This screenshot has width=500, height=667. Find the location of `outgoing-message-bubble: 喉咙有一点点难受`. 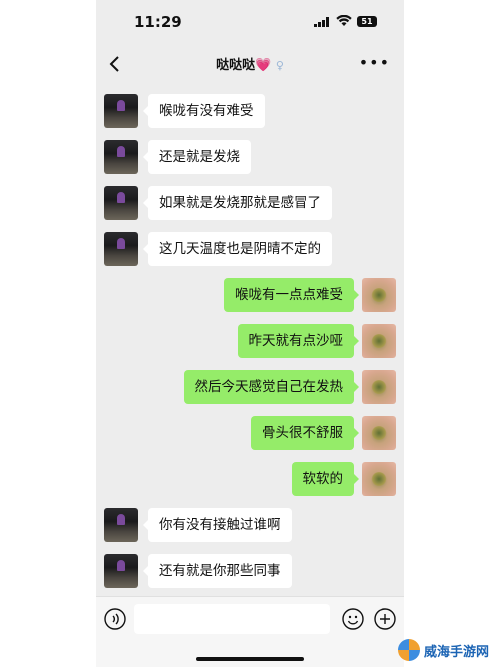

outgoing-message-bubble: 喉咙有一点点难受 is located at coordinates (291, 295).